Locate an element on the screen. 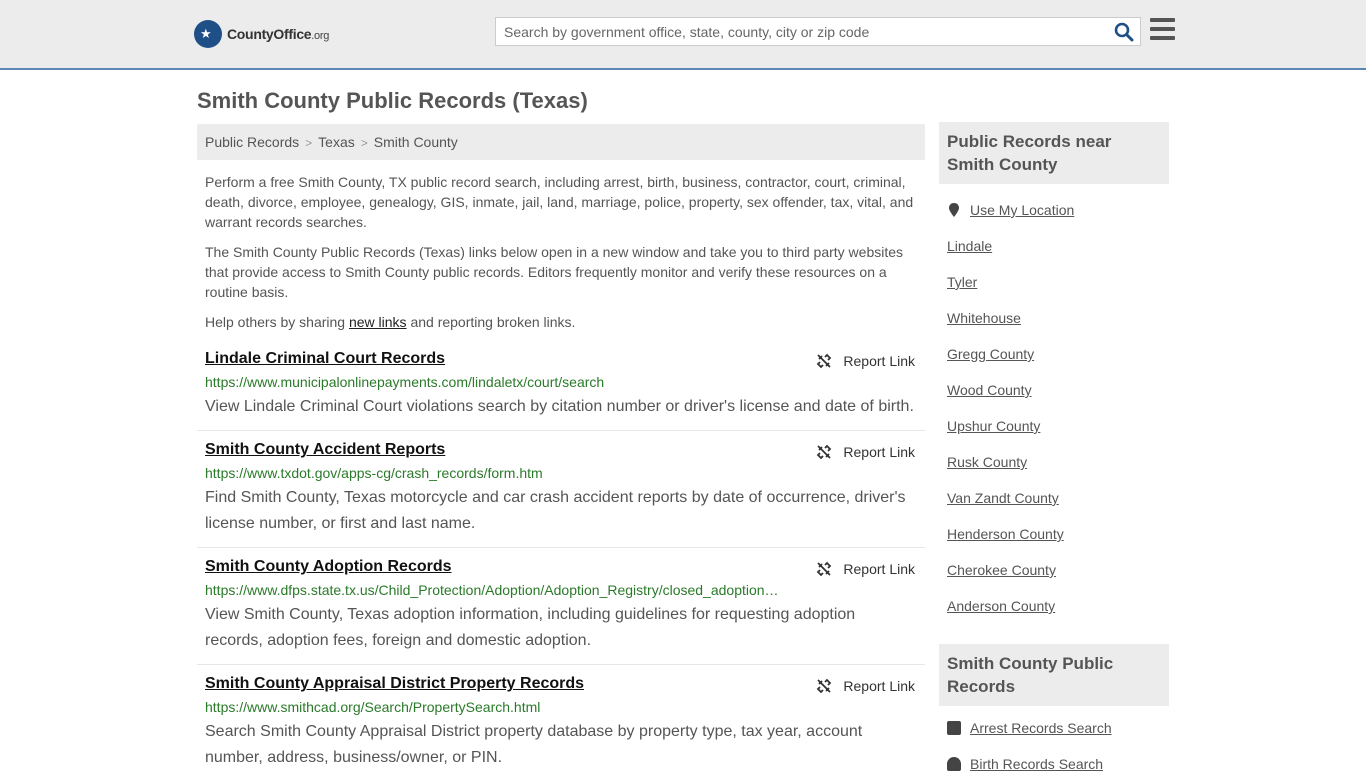  breadcrumb-texas: Texas is located at coordinates (336, 142).